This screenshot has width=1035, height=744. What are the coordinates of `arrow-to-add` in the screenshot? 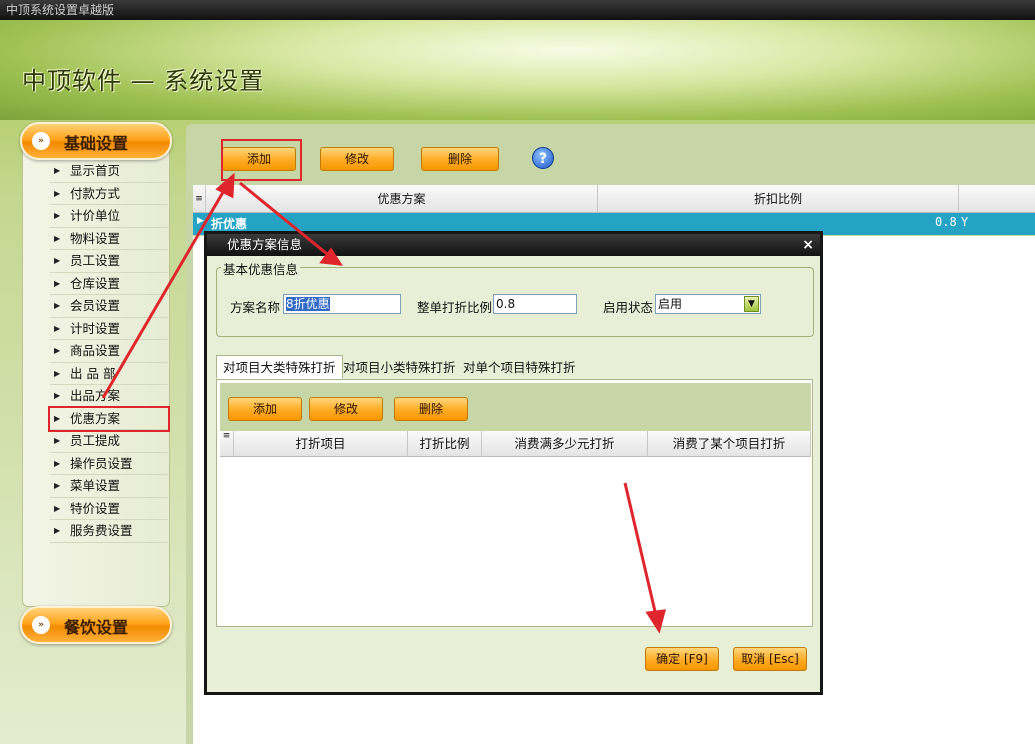 It's located at (164, 292).